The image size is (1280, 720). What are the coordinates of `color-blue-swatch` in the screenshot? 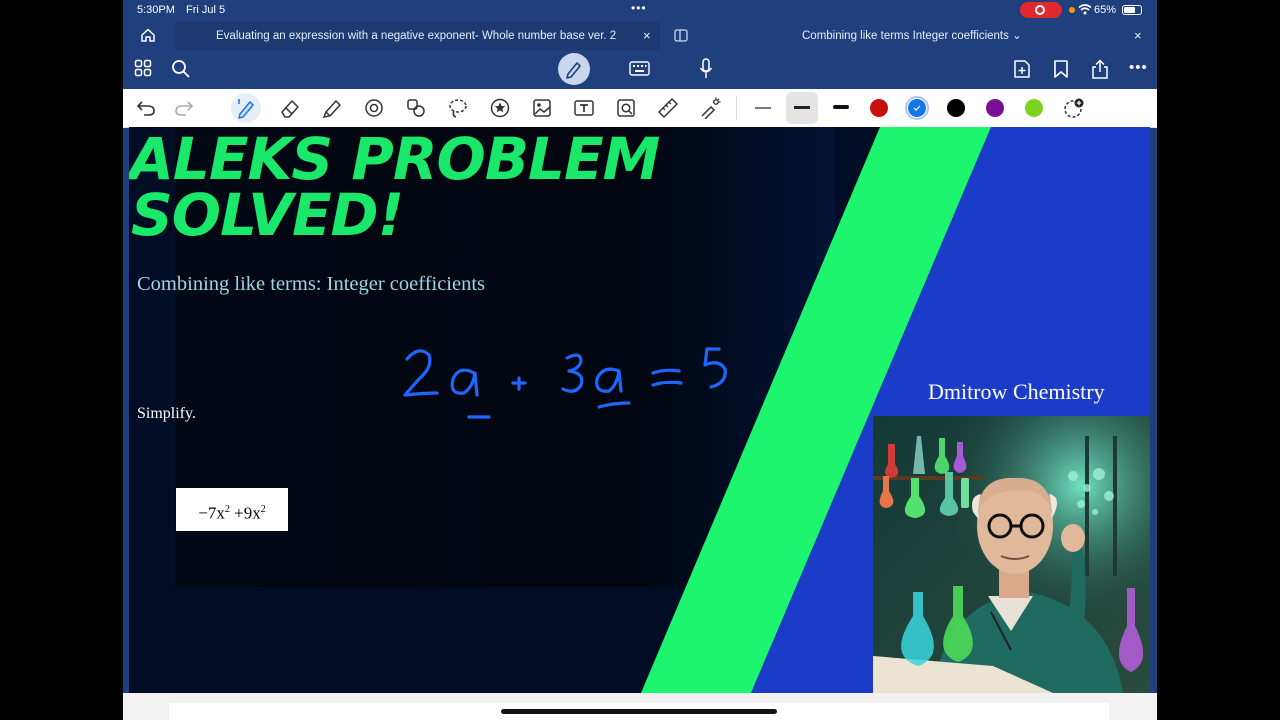 It's located at (917, 108).